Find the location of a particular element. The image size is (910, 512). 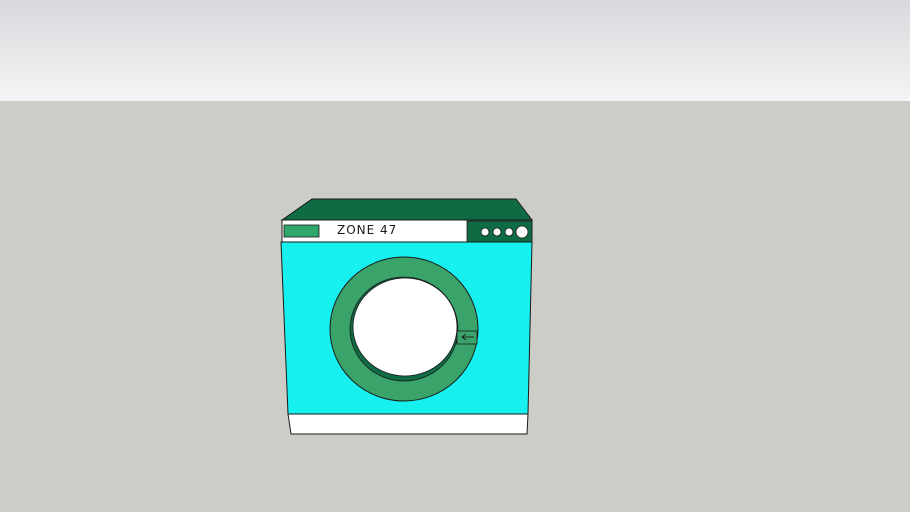

door-glass is located at coordinates (405, 327).